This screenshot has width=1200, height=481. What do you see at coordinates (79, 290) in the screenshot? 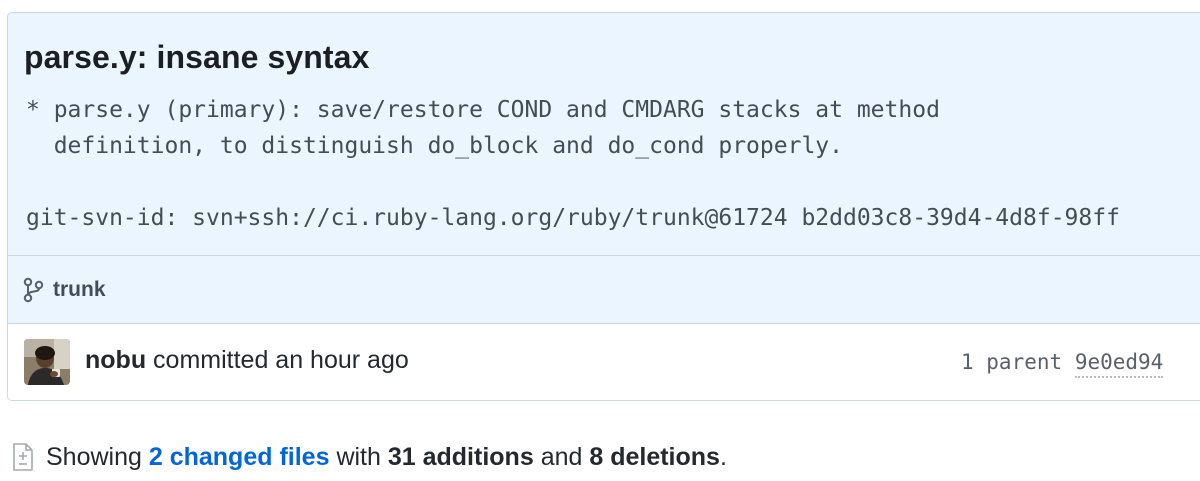
I see `branch-link-trunk: trunk` at bounding box center [79, 290].